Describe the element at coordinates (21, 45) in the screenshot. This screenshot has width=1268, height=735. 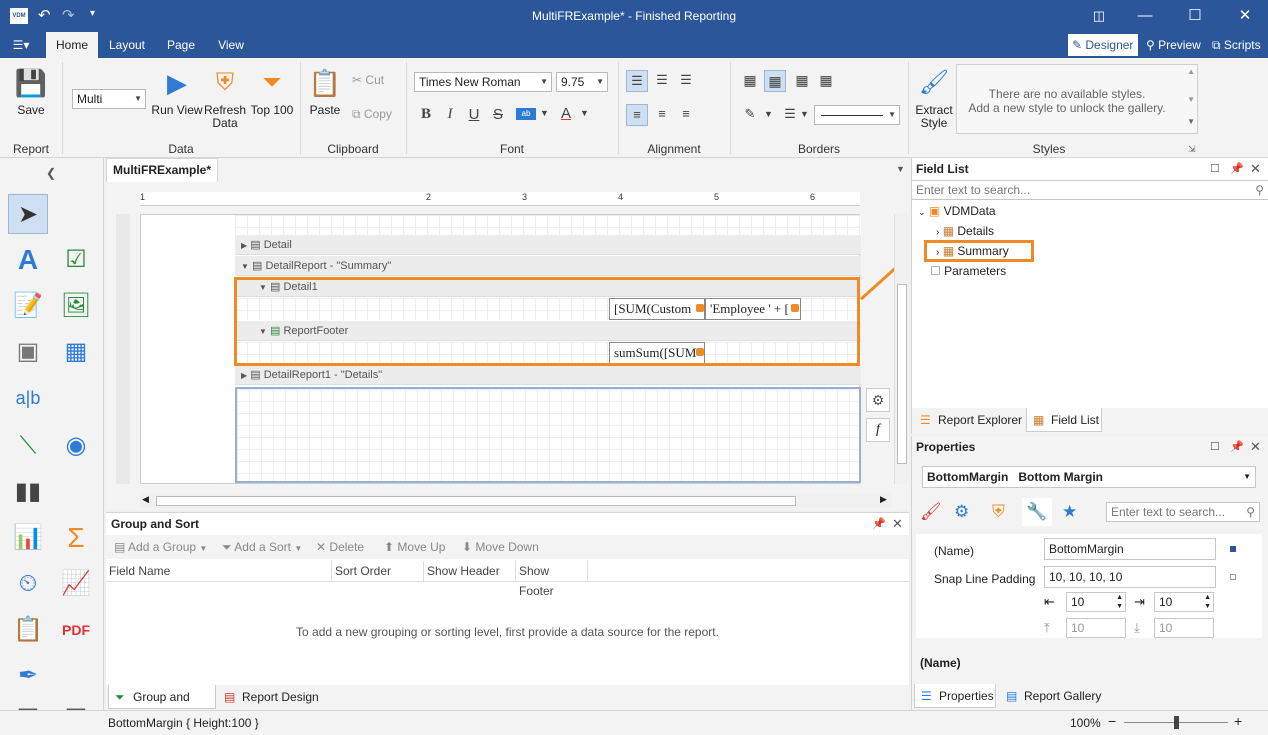
I see `file-menu-icon: ☰▾` at that location.